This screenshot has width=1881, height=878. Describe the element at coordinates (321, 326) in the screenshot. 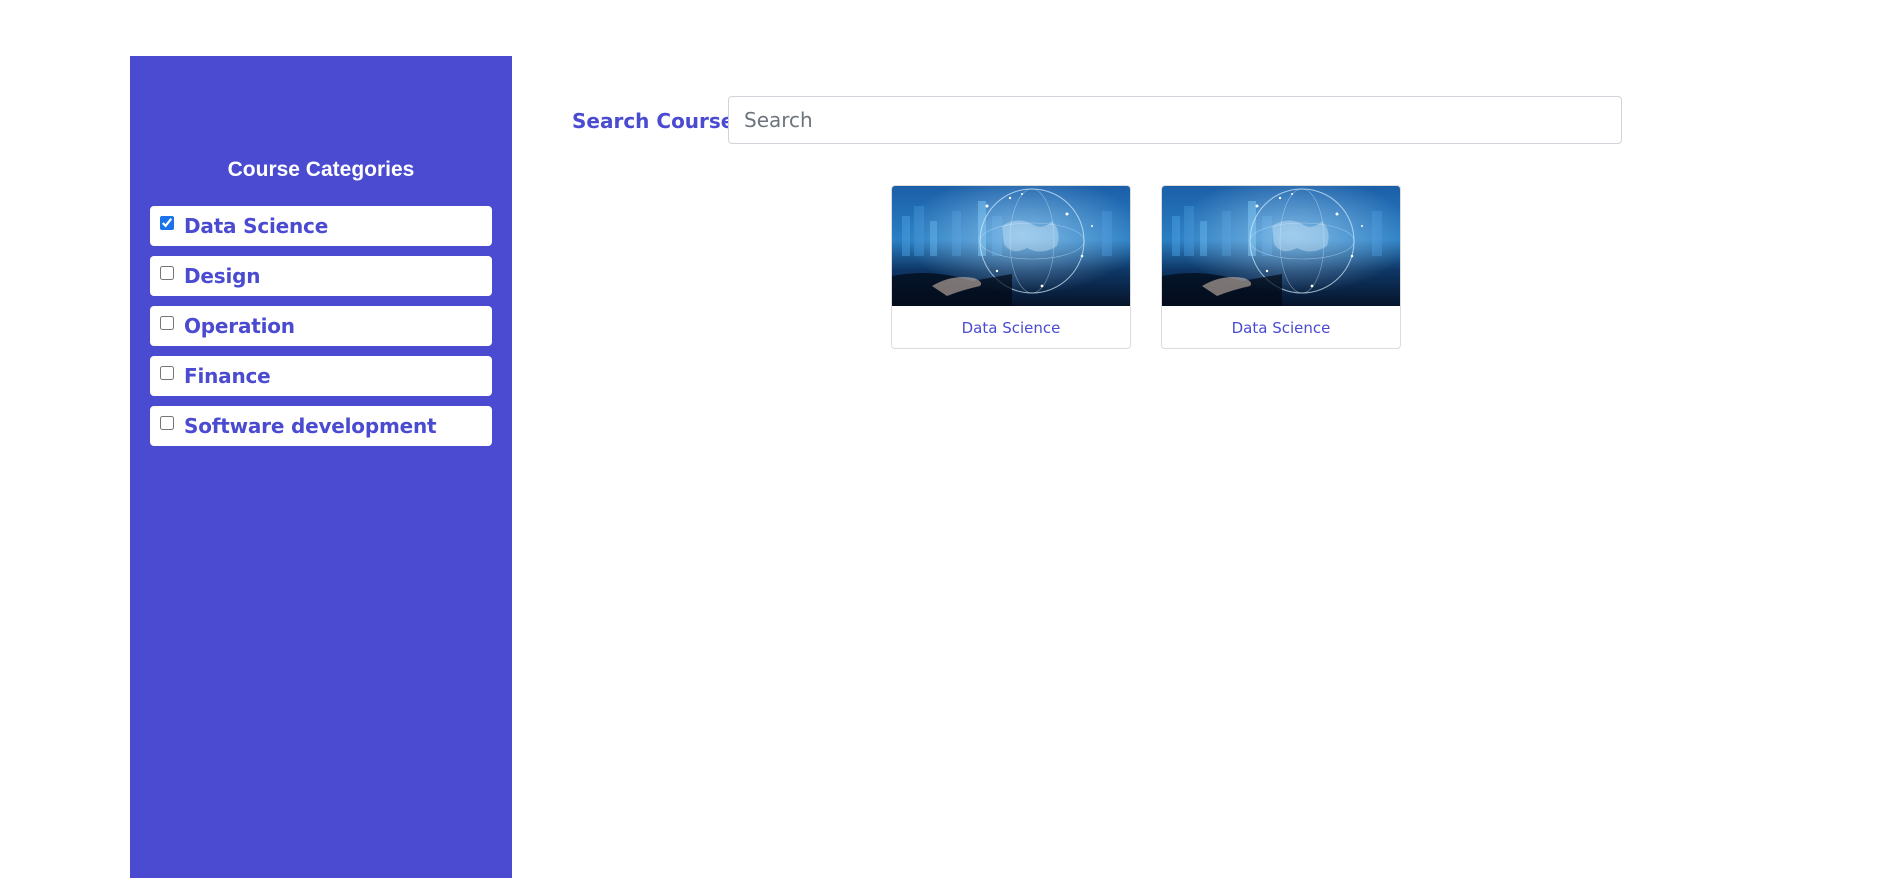

I see `category-item-operation: Operation` at that location.